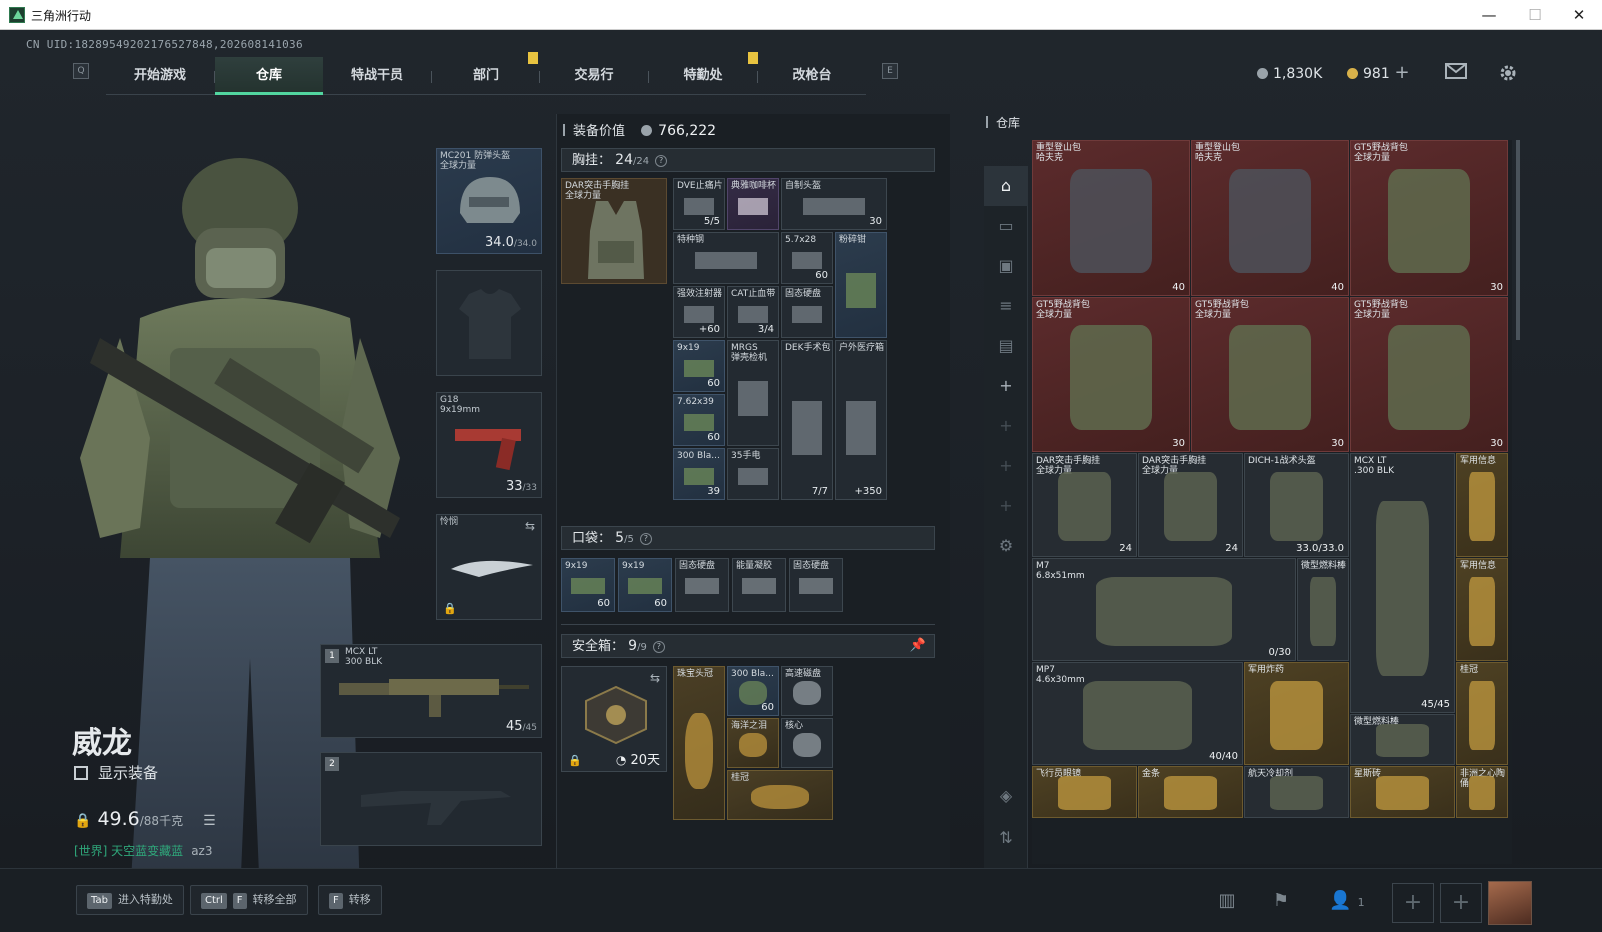 This screenshot has width=1602, height=932. Describe the element at coordinates (614, 231) in the screenshot. I see `chest-rig-slot: DAR突击手胸挂 全球力量` at that location.